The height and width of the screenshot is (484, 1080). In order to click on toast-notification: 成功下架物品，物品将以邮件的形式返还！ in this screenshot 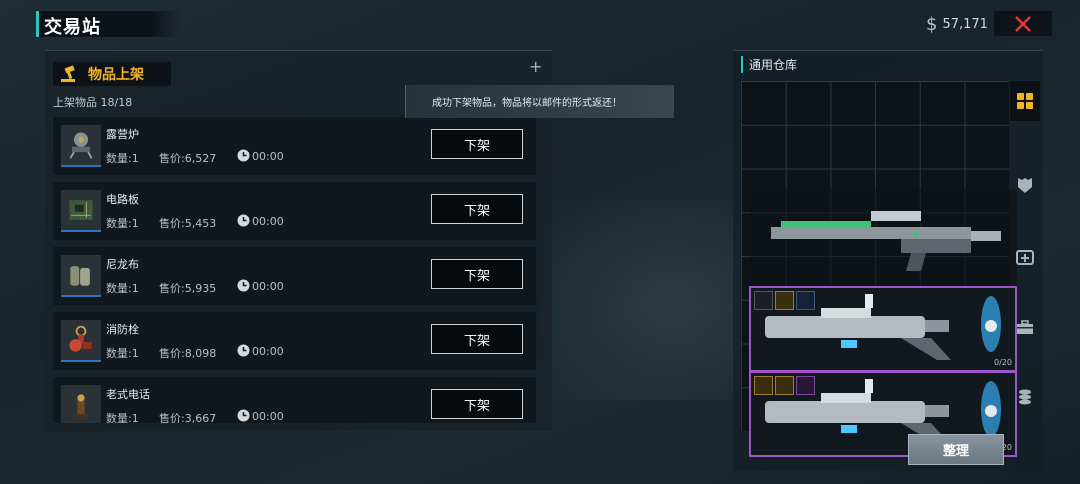, I will do `click(539, 101)`.